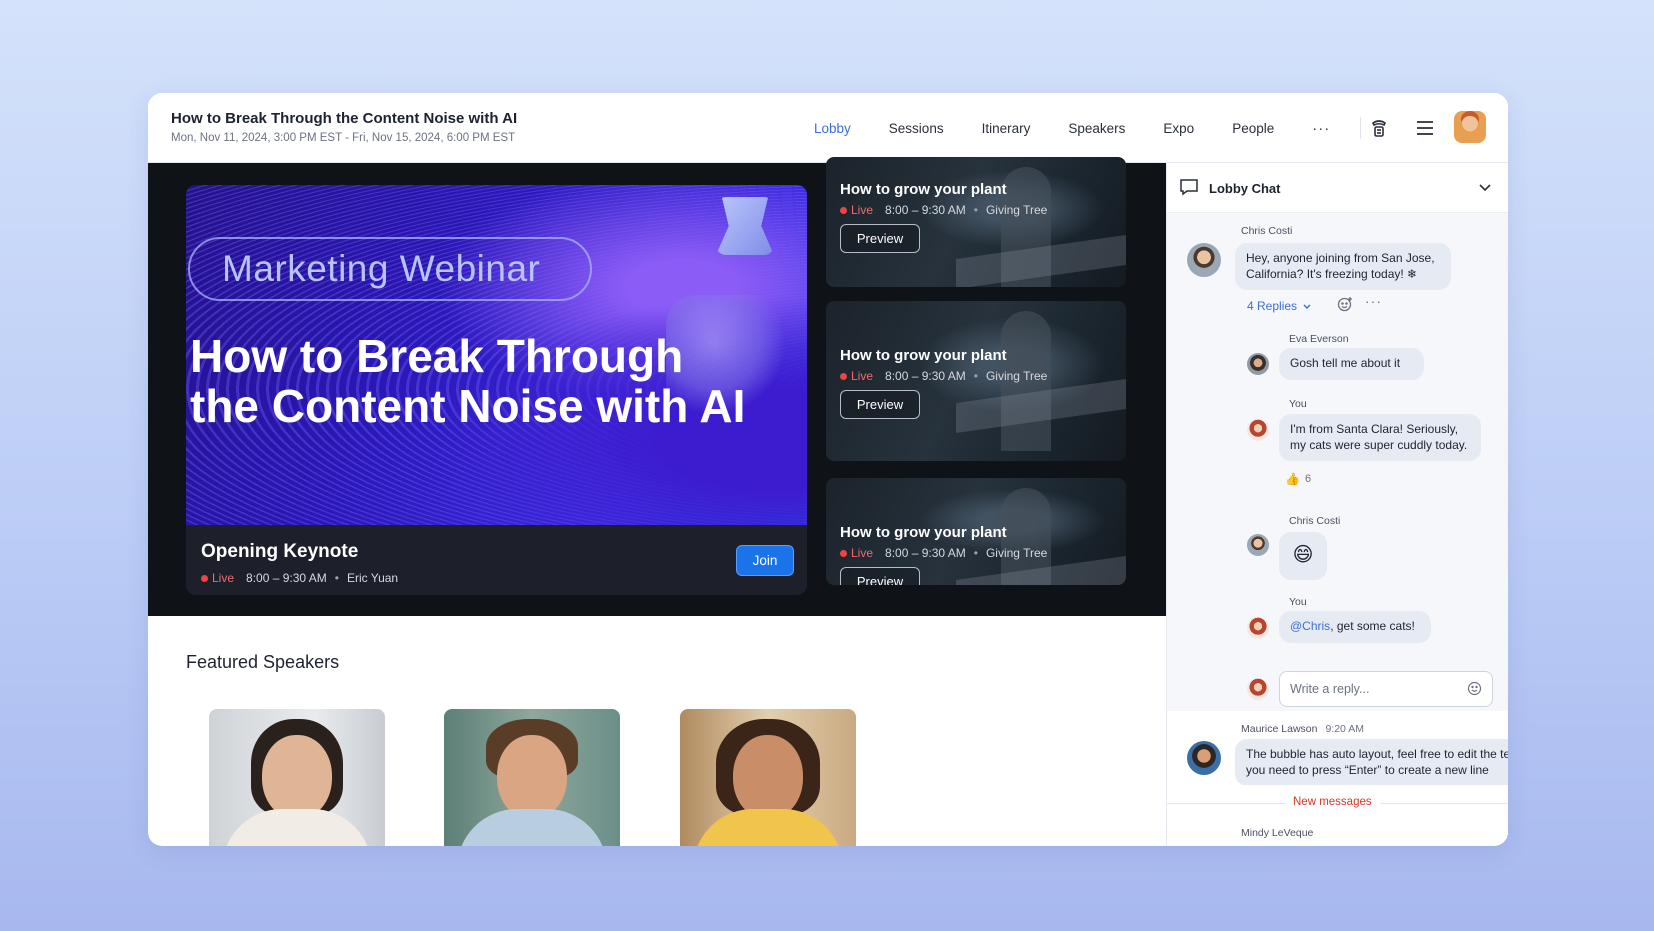  What do you see at coordinates (1178, 128) in the screenshot?
I see `nav-expo: Expo` at bounding box center [1178, 128].